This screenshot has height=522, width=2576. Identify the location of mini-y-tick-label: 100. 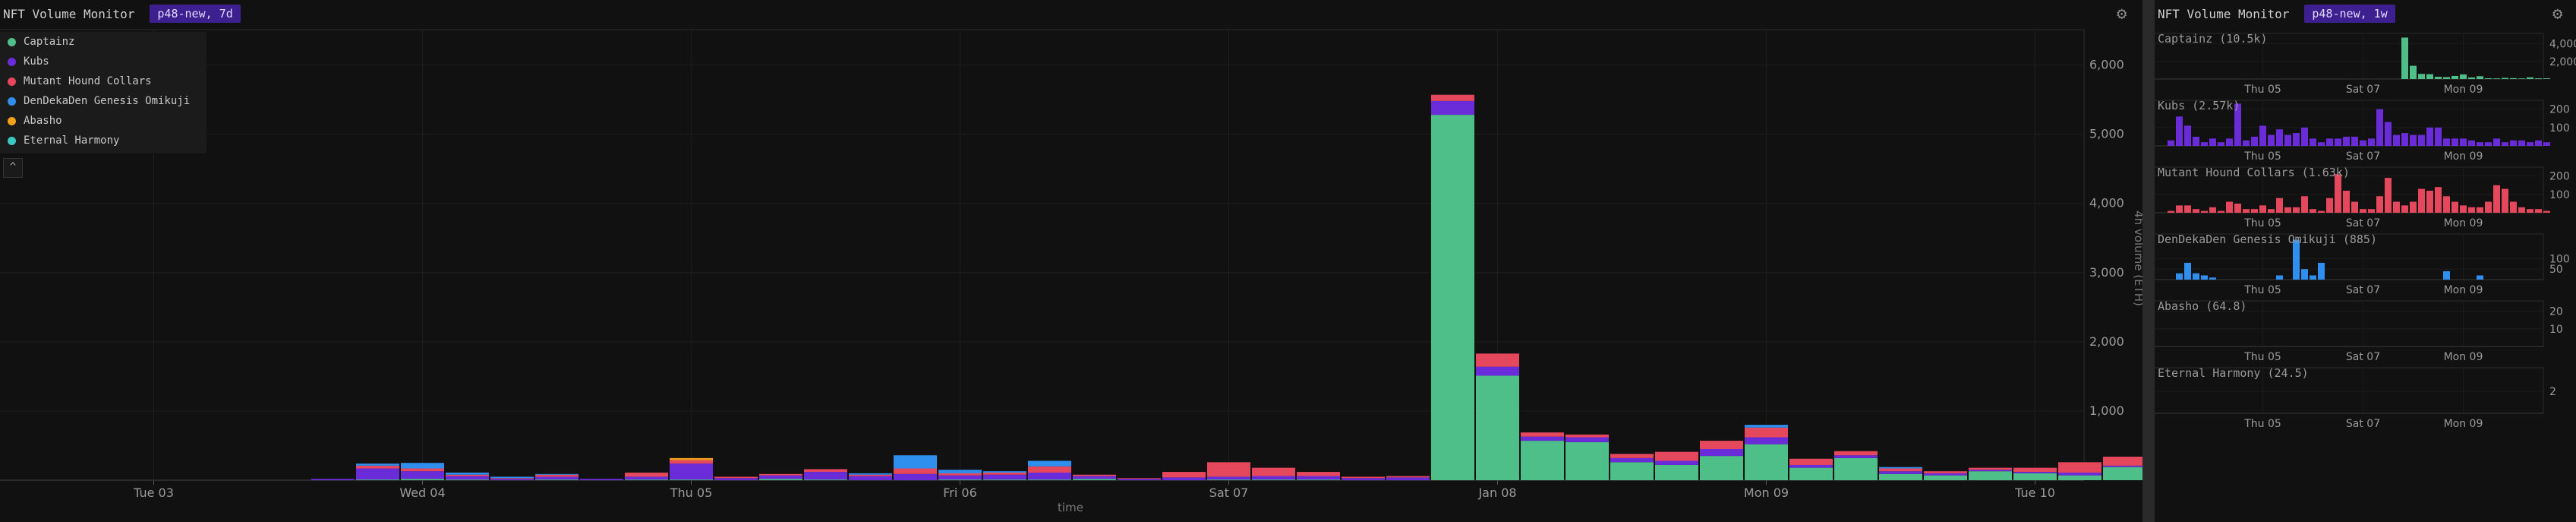
(2559, 259).